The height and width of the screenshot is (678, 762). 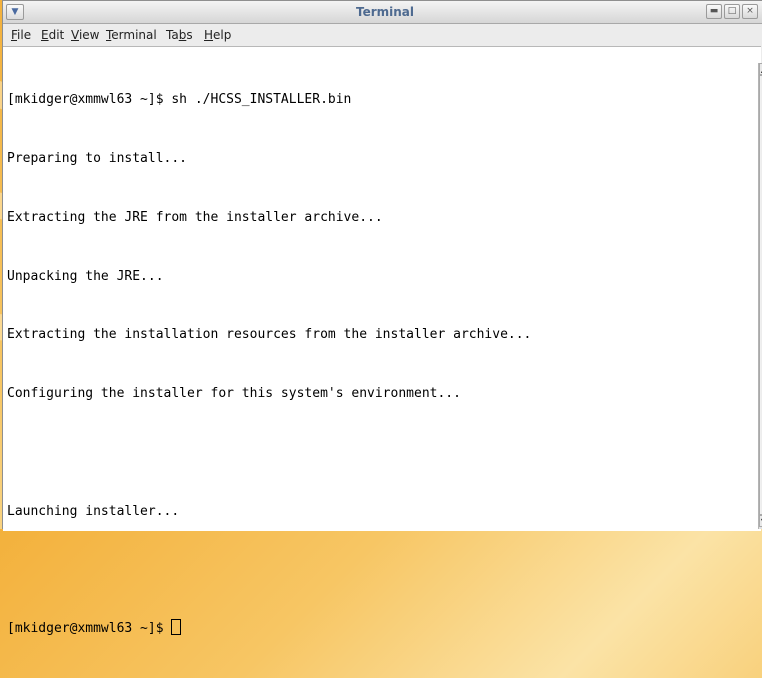 What do you see at coordinates (376, 629) in the screenshot?
I see `terminal-prompt-line: [mkidger@xmmwl63 ~]$` at bounding box center [376, 629].